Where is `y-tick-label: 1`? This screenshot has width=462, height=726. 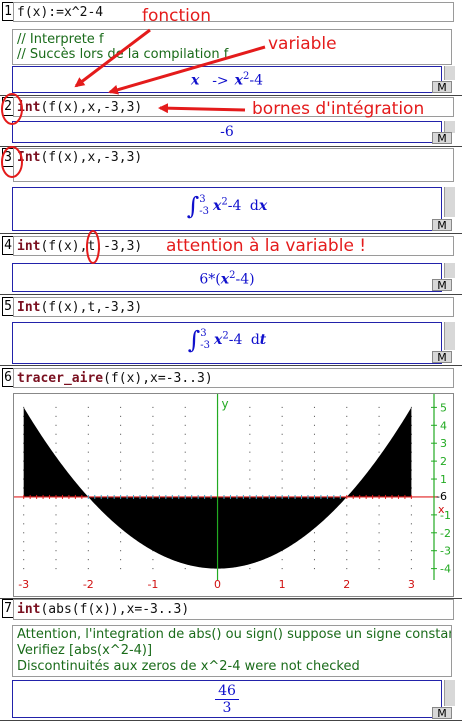
y-tick-label: 1 is located at coordinates (443, 479).